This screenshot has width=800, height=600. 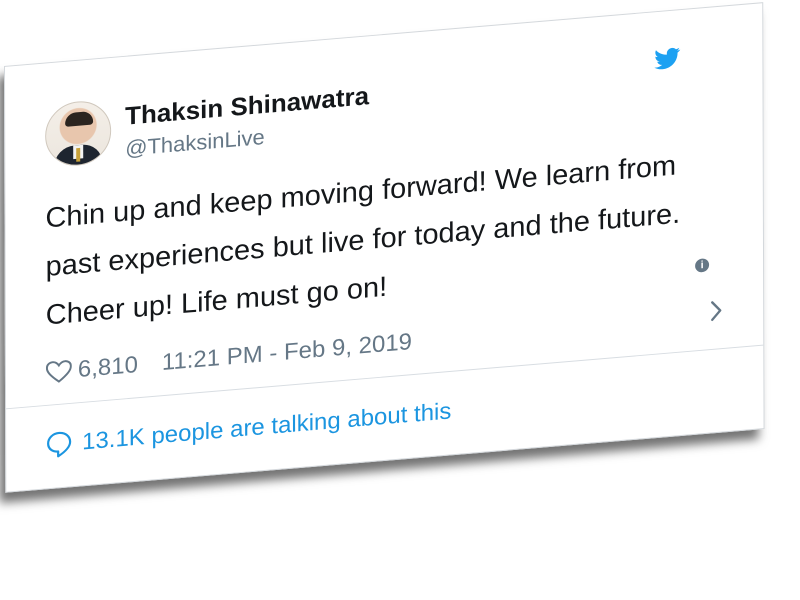 I want to click on like-count: 6,810, so click(x=108, y=368).